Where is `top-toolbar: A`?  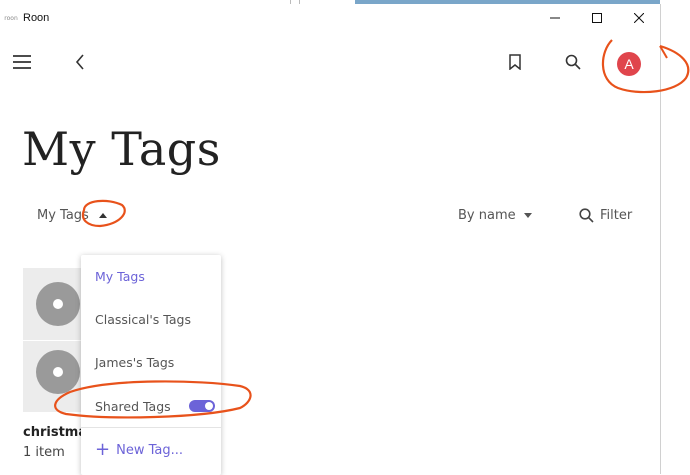 top-toolbar: A is located at coordinates (330, 62).